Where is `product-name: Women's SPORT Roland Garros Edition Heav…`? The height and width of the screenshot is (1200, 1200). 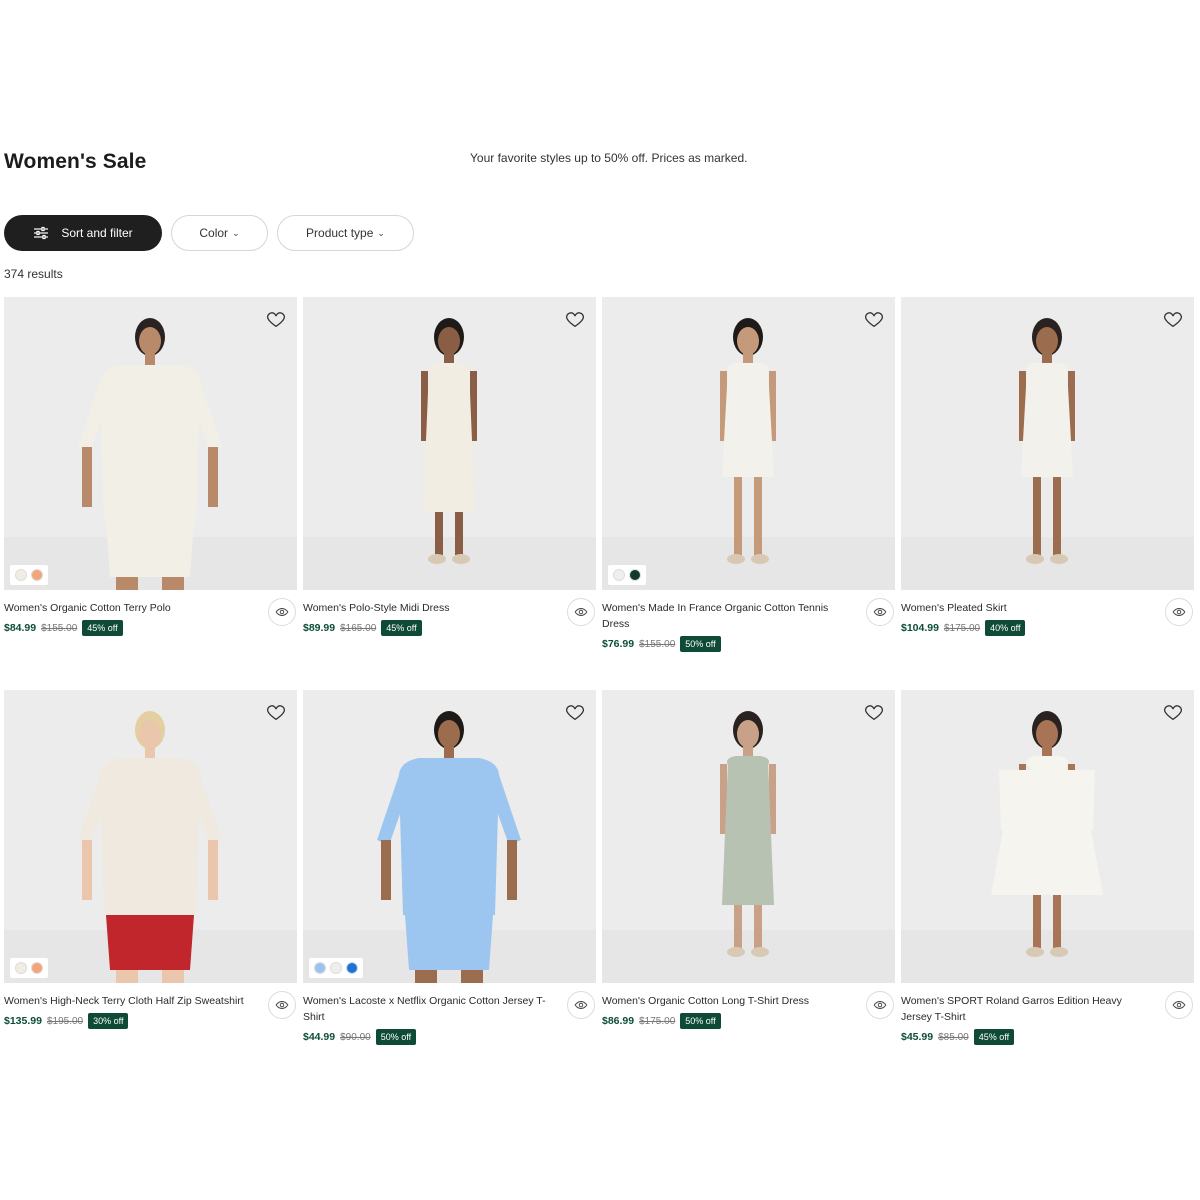 product-name: Women's SPORT Roland Garros Edition Heav… is located at coordinates (1025, 1009).